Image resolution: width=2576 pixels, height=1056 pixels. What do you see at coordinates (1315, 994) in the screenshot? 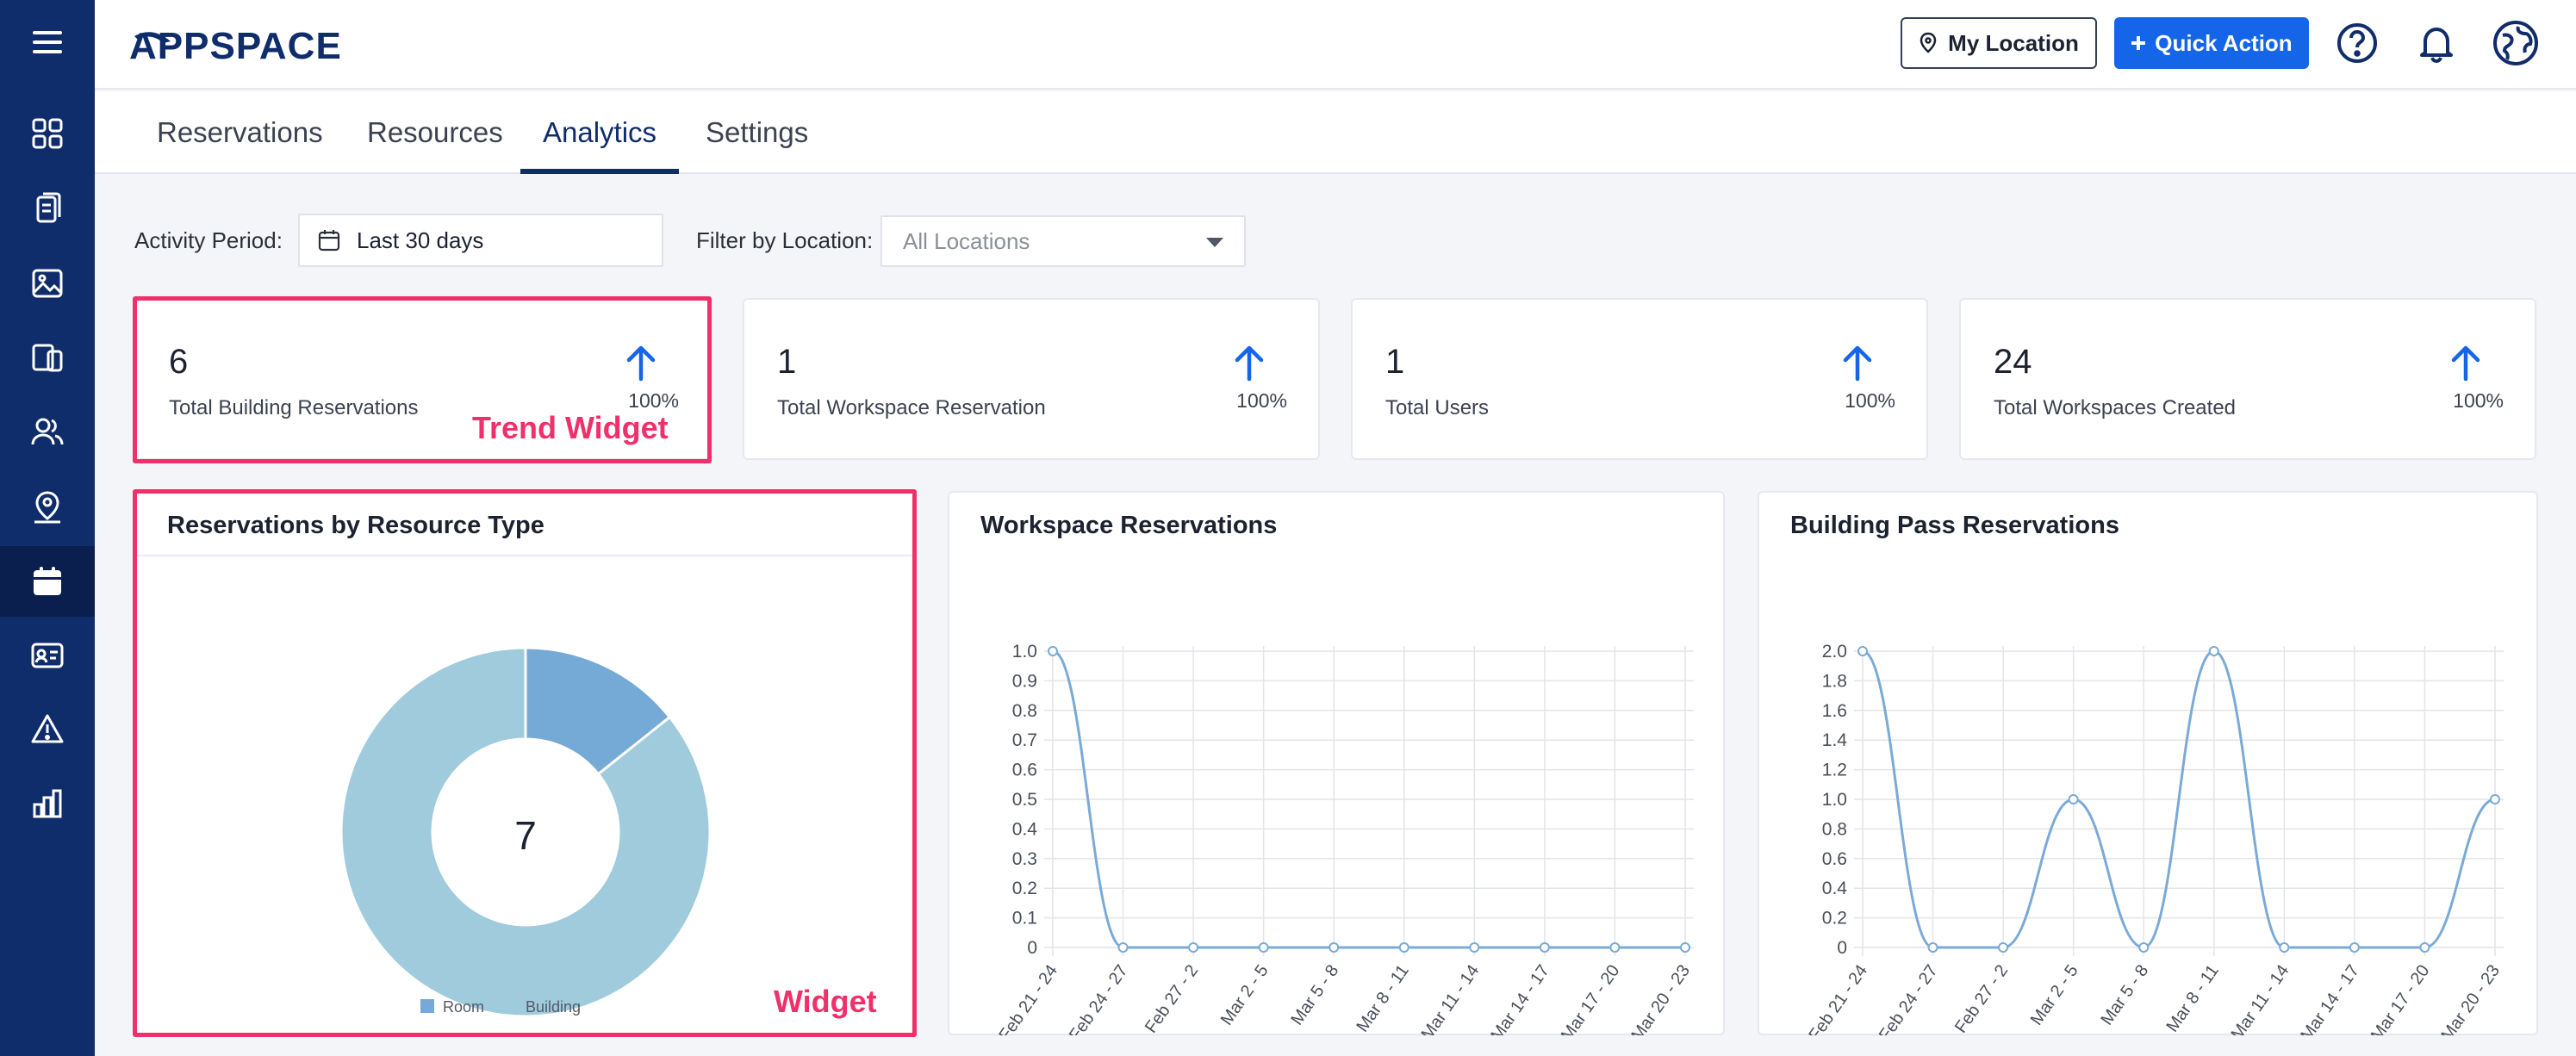
I see `x-tick-label: Mar 5 - 8` at bounding box center [1315, 994].